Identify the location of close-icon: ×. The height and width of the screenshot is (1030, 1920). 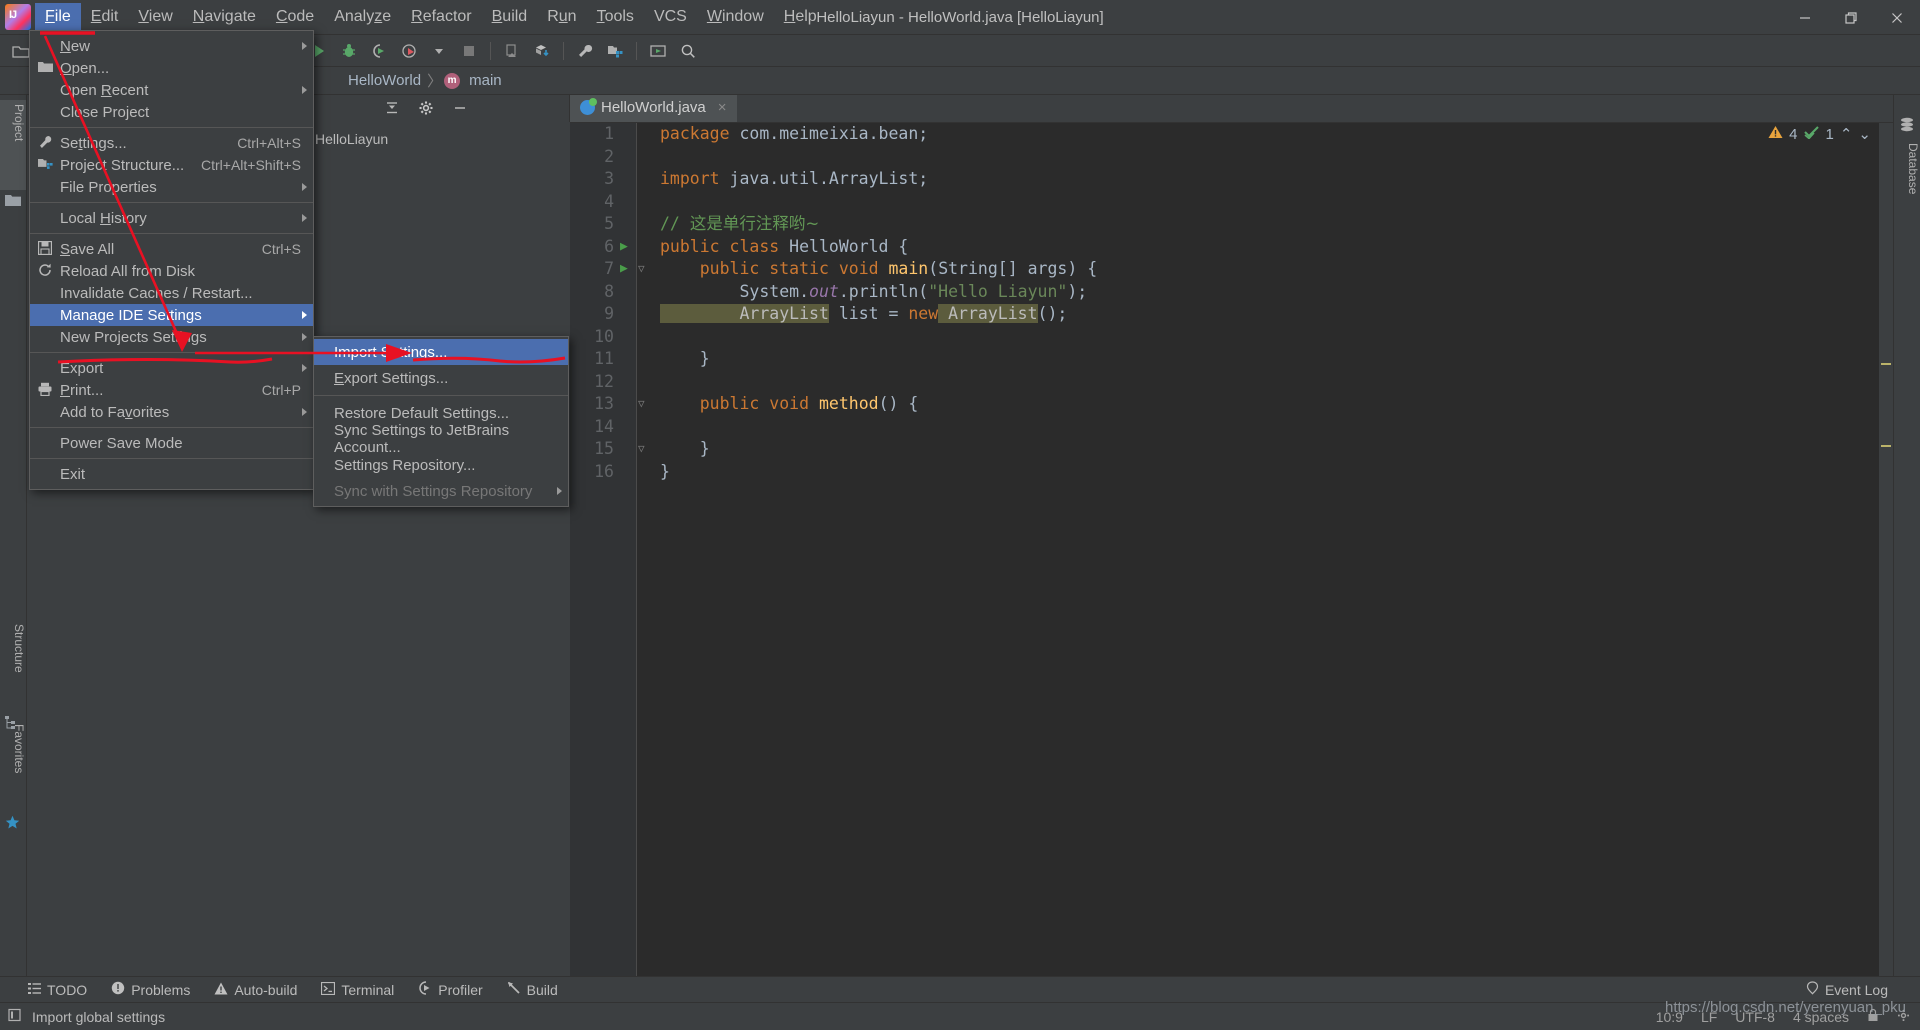
(722, 107).